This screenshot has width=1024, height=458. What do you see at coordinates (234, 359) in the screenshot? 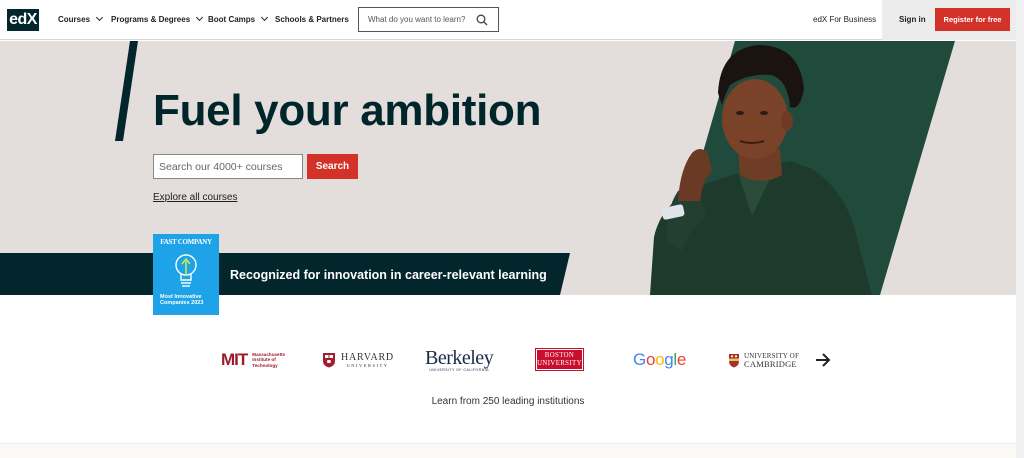
I see `mit-mark: MIT` at bounding box center [234, 359].